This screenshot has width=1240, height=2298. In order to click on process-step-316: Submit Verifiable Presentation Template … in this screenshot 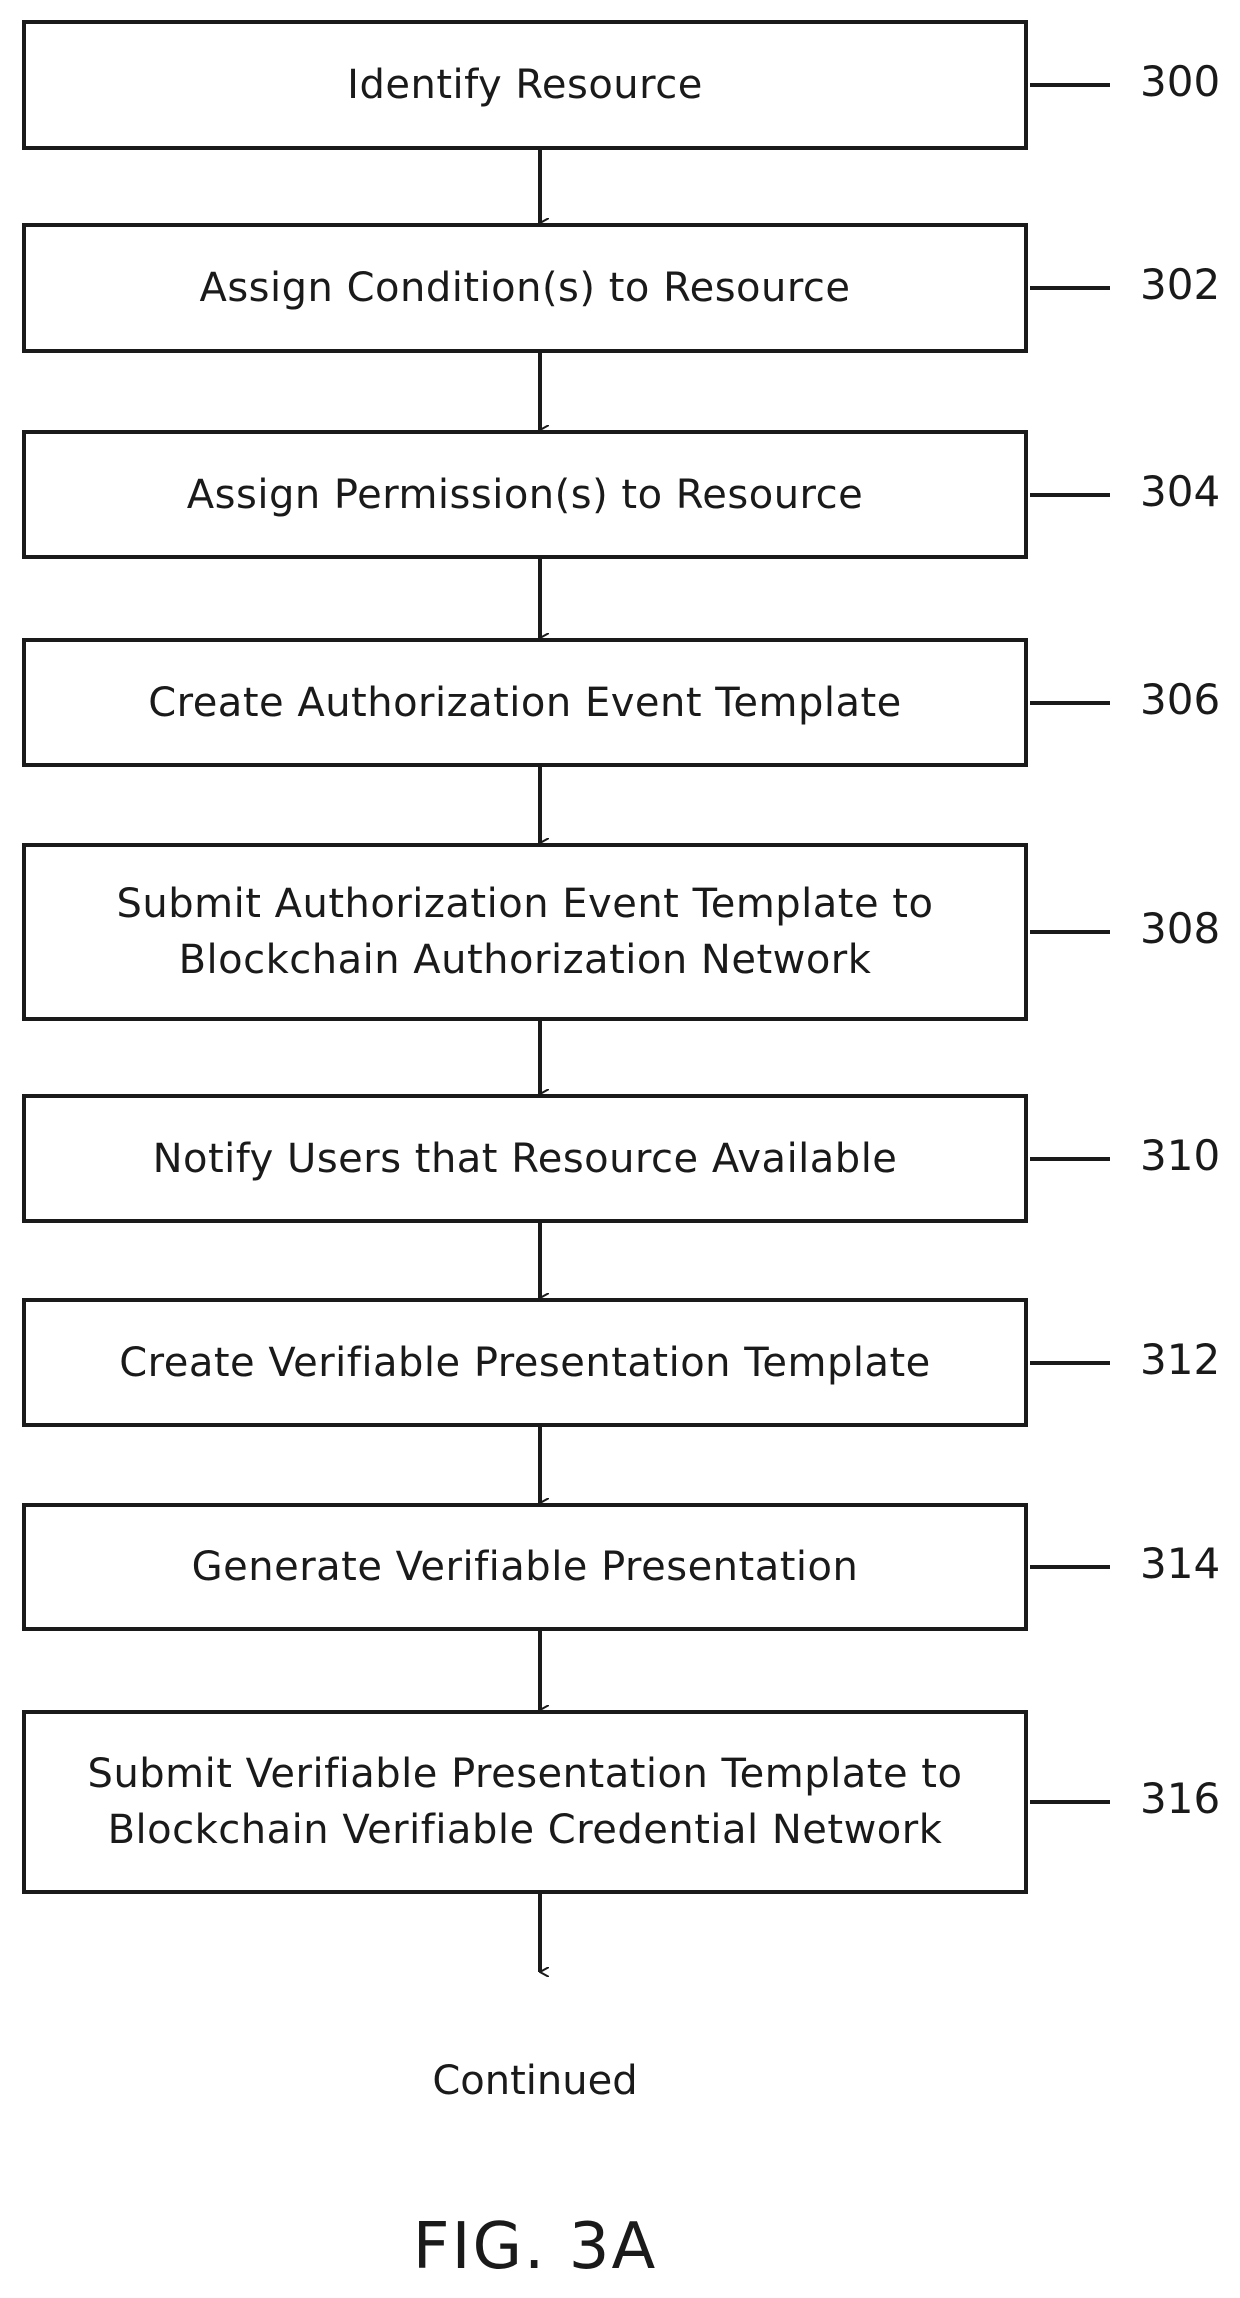, I will do `click(525, 1802)`.